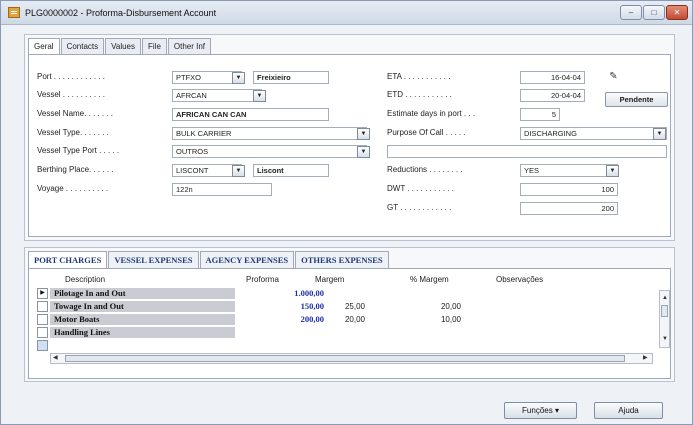 Image resolution: width=693 pixels, height=425 pixels. What do you see at coordinates (345, 358) in the screenshot?
I see `horizontal-scroll-thumb` at bounding box center [345, 358].